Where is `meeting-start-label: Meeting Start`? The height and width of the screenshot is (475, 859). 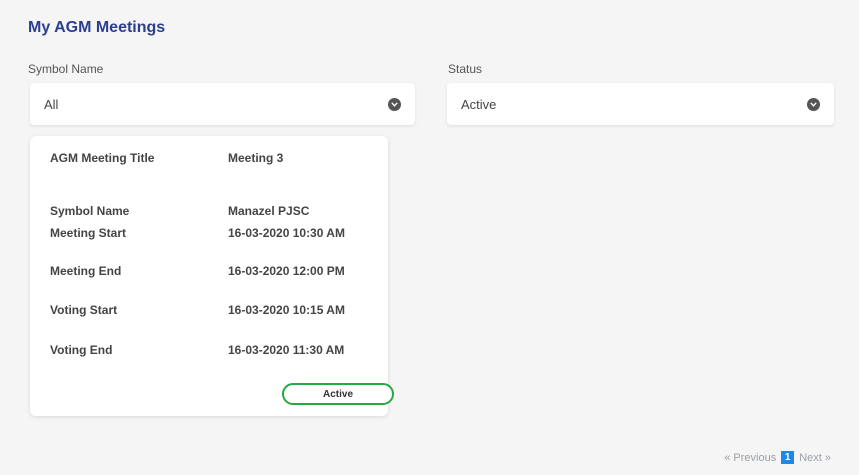
meeting-start-label: Meeting Start is located at coordinates (88, 233).